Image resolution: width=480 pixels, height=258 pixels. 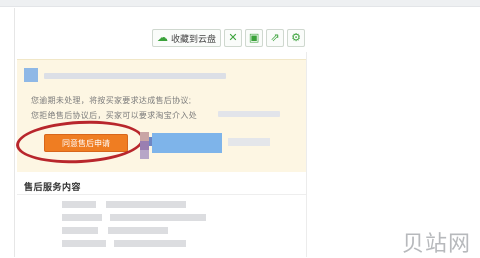 What do you see at coordinates (53, 187) in the screenshot?
I see `section-title: 售后服务内容` at bounding box center [53, 187].